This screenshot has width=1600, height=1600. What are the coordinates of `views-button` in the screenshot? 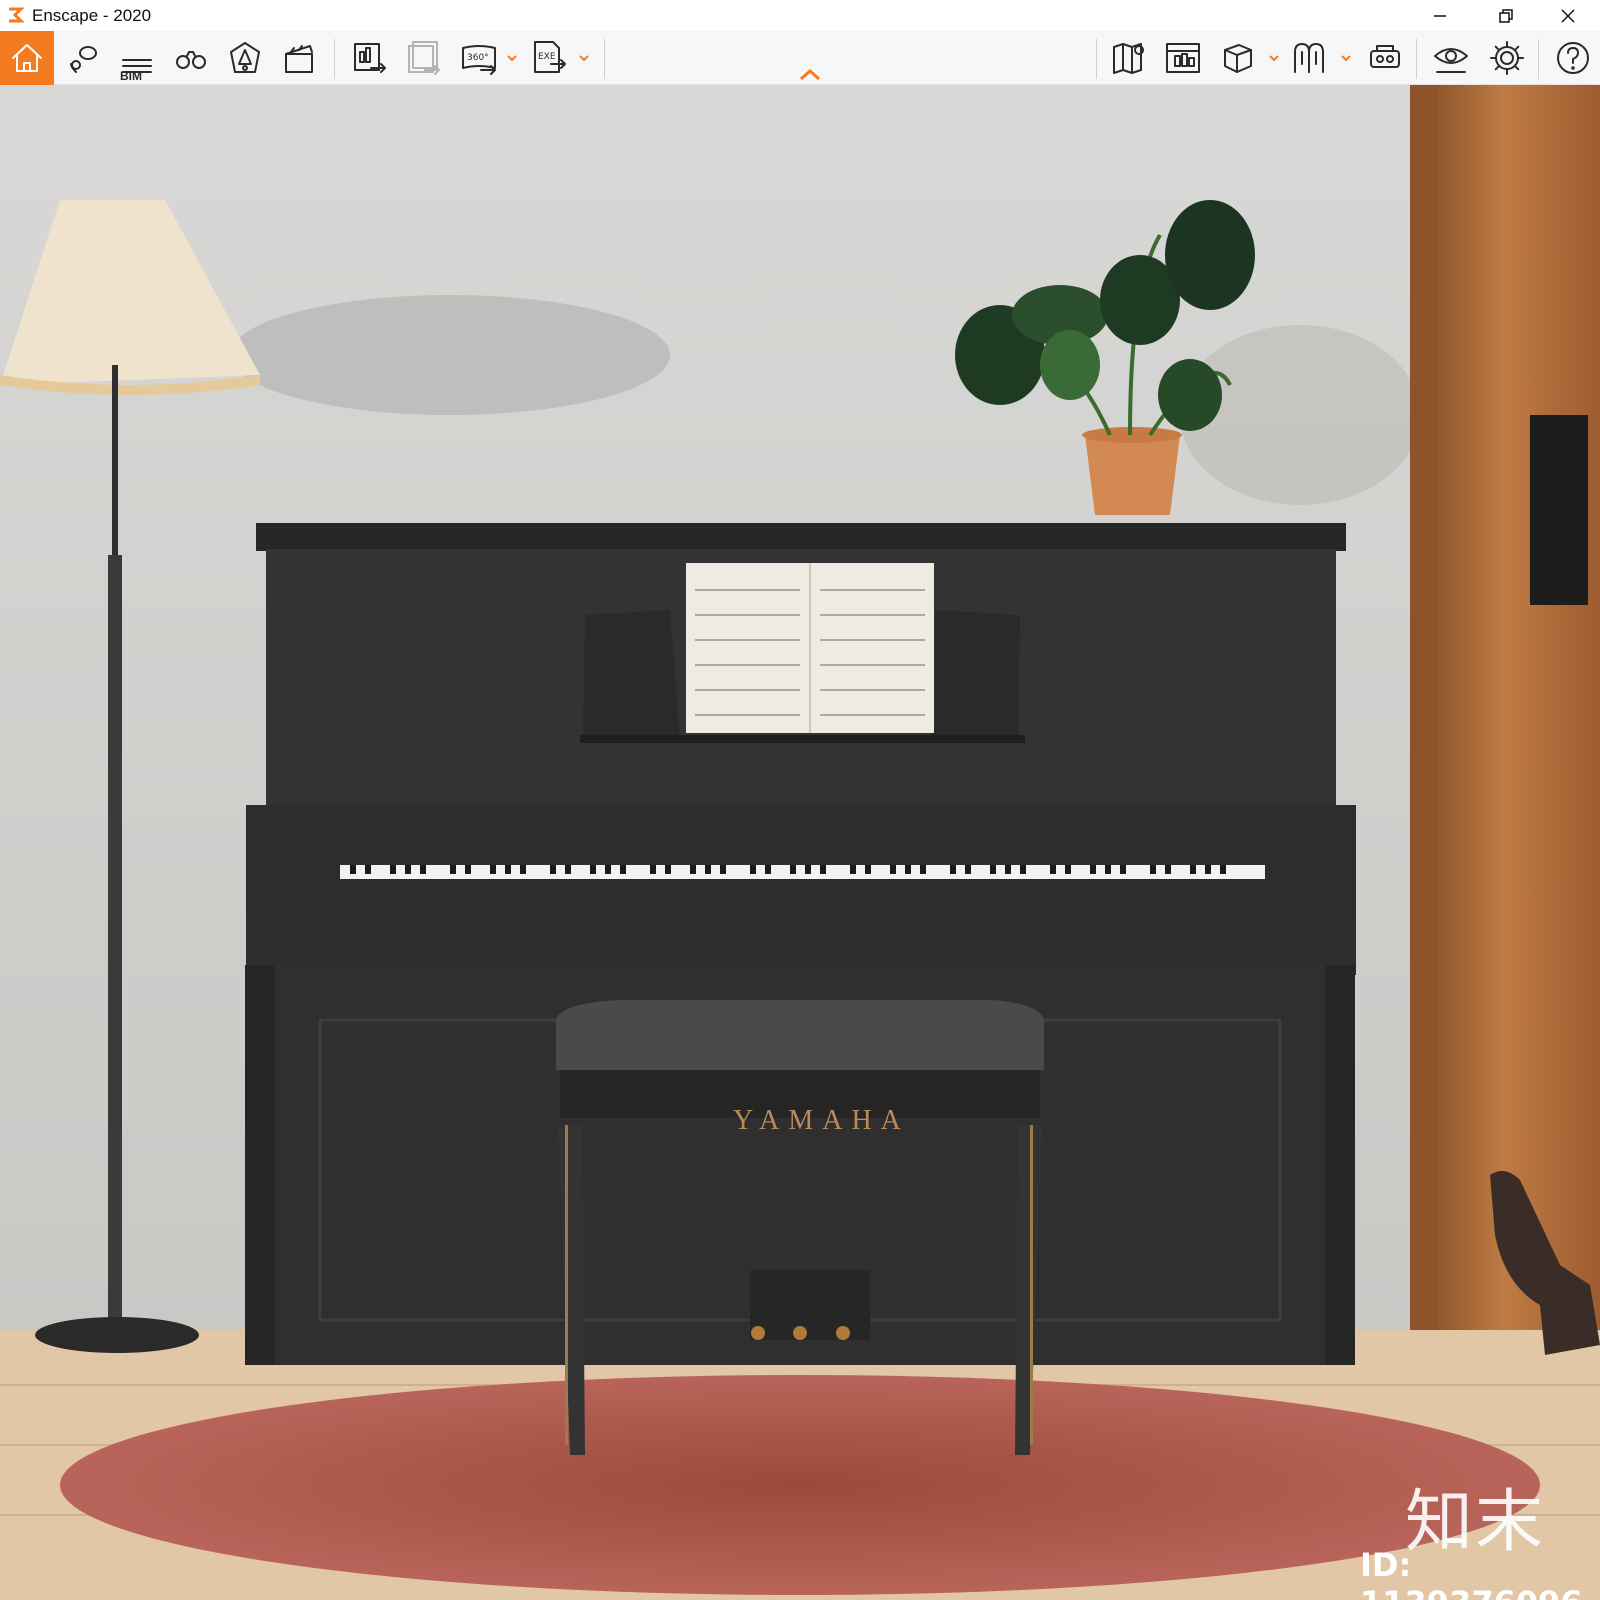 It's located at (83, 58).